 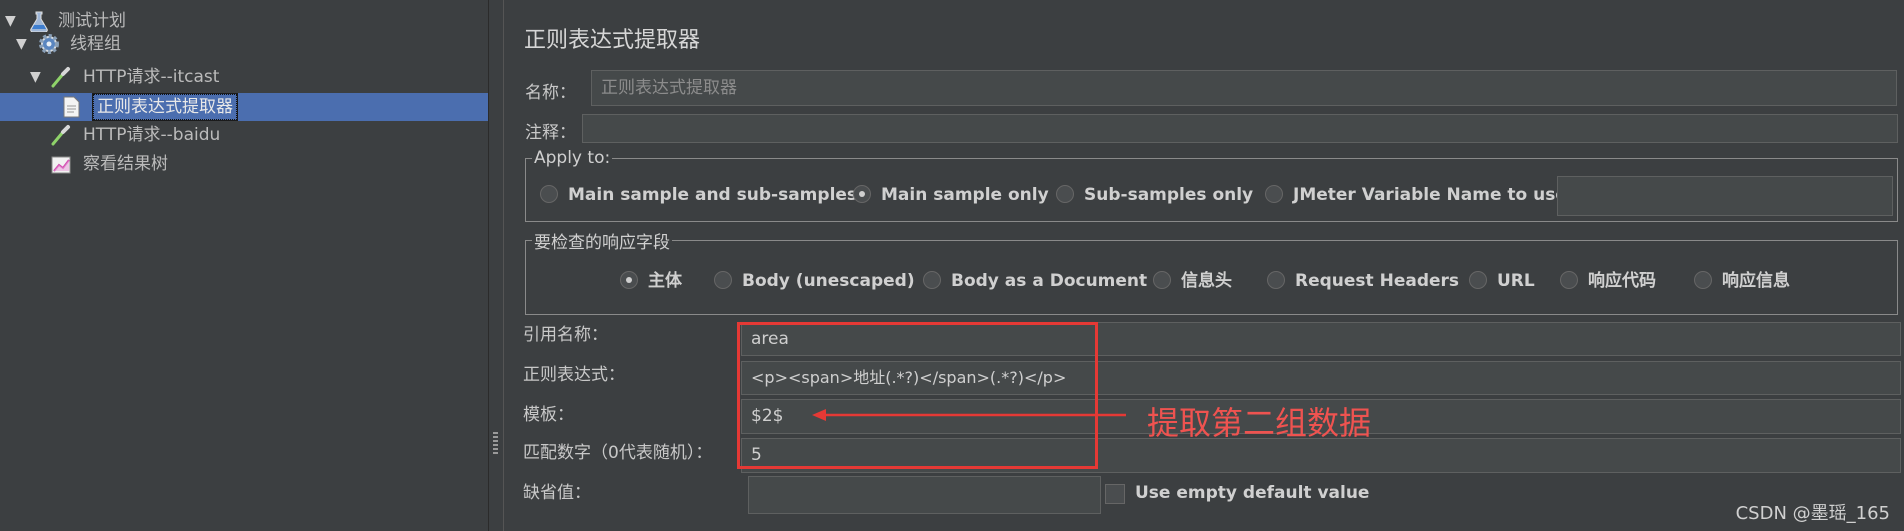 What do you see at coordinates (1756, 281) in the screenshot?
I see `radio-label: 响应信息` at bounding box center [1756, 281].